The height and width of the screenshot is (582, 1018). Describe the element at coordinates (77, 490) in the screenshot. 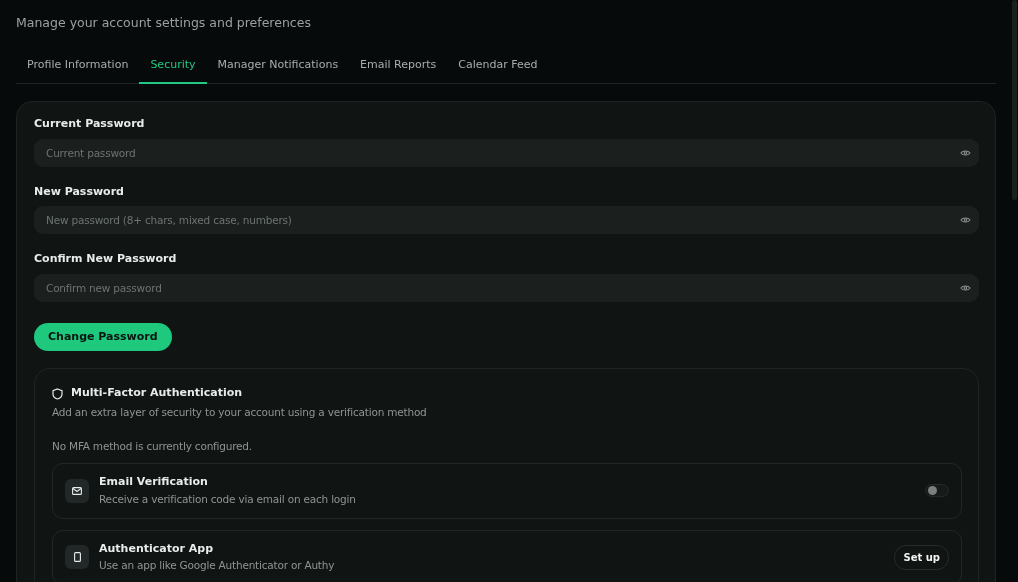

I see `envelope-icon` at that location.